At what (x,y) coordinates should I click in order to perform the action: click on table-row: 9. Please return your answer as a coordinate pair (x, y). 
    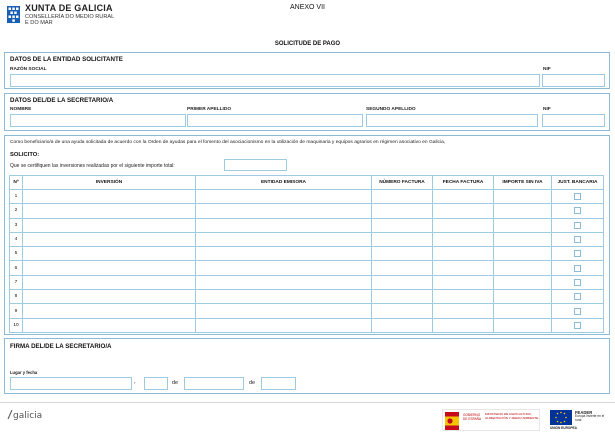
    Looking at the image, I should click on (306, 311).